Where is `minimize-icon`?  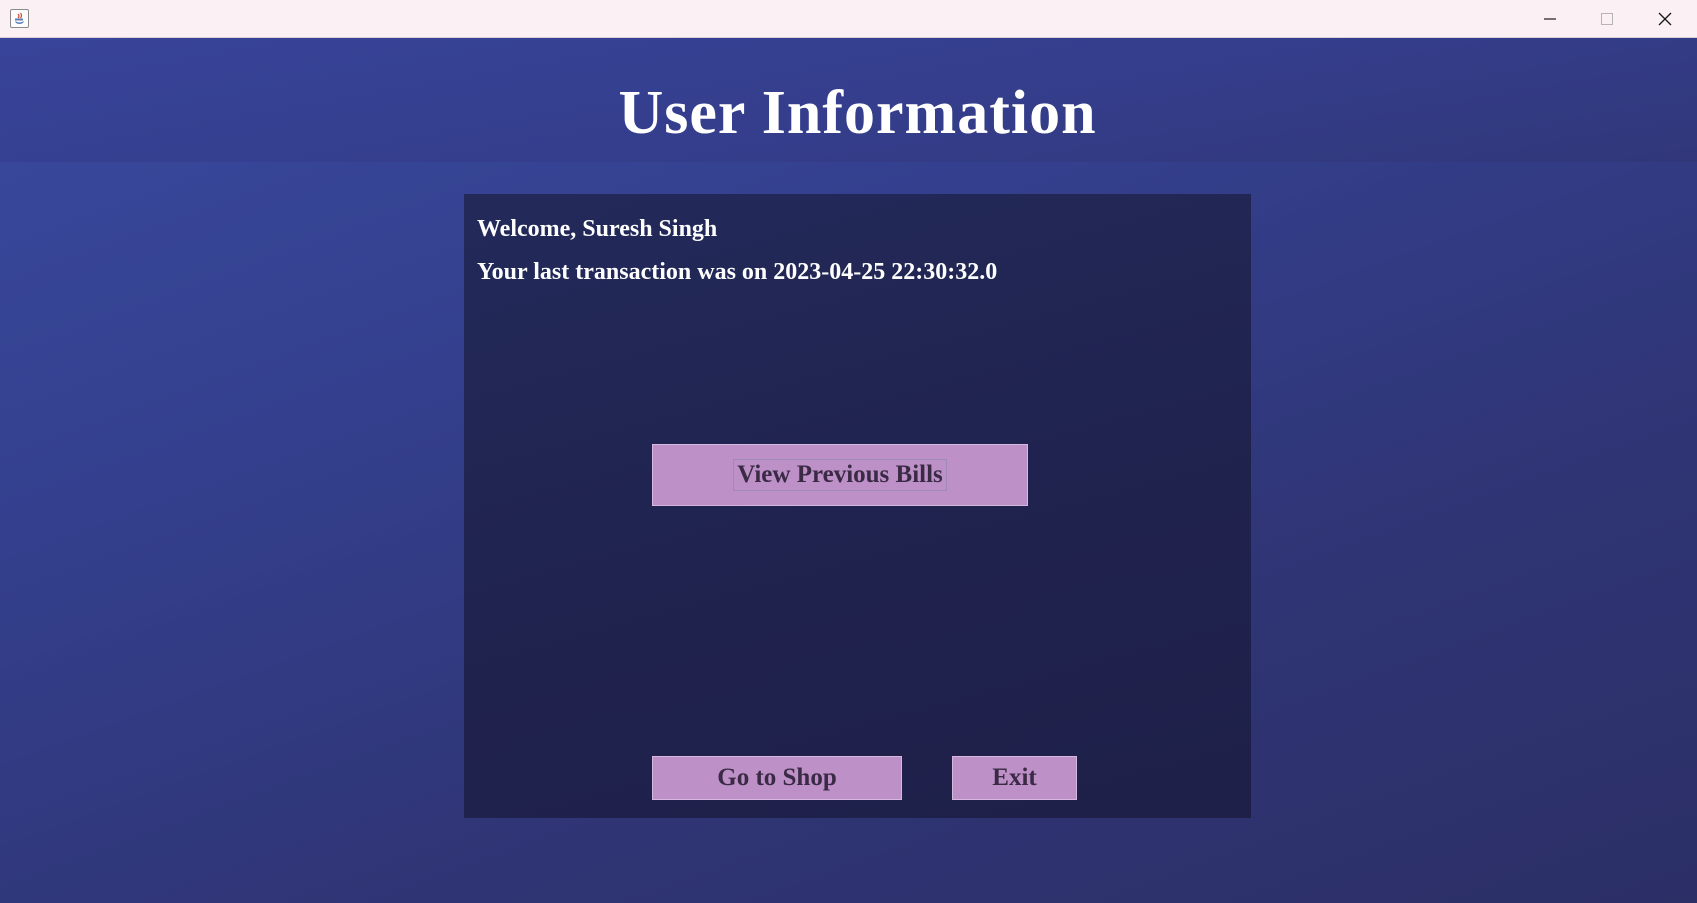 minimize-icon is located at coordinates (1550, 18).